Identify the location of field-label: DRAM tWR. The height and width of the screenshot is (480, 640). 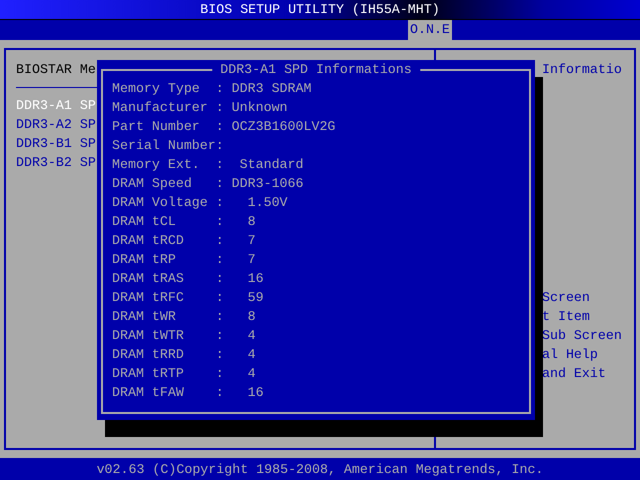
(144, 317).